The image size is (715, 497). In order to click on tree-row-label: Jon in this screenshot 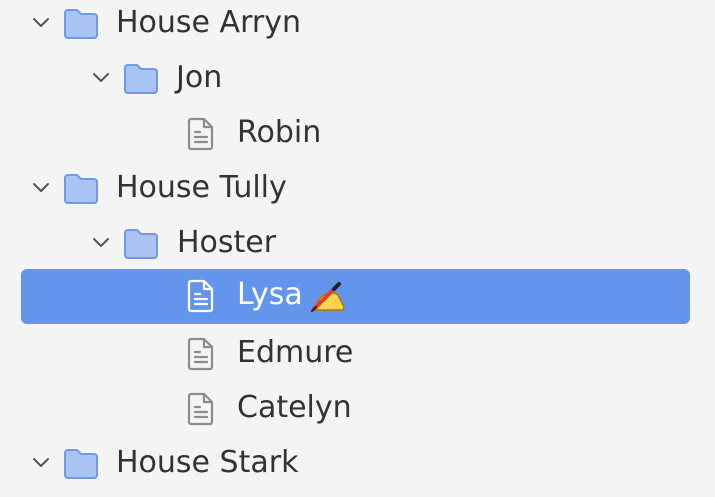, I will do `click(199, 77)`.